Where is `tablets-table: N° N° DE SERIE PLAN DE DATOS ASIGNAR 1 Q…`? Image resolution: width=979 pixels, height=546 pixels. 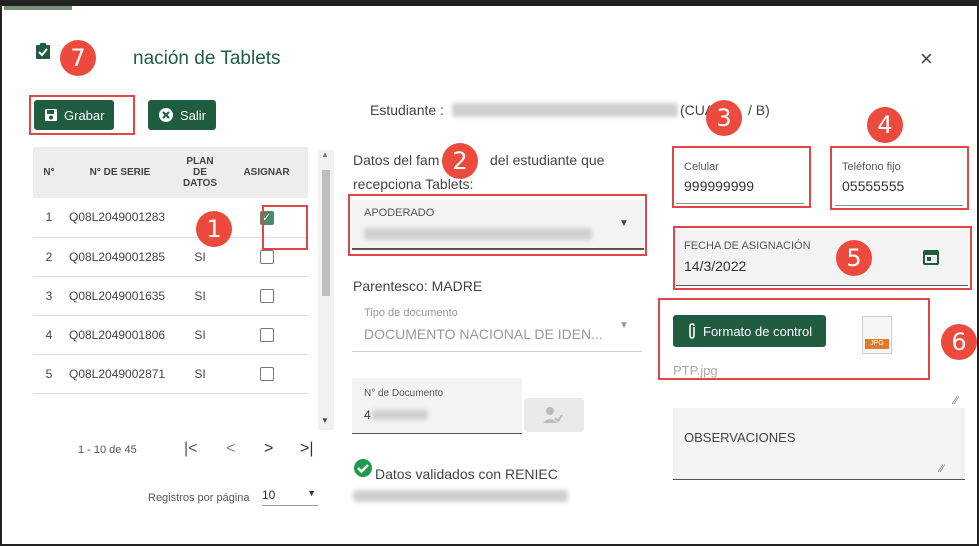
tablets-table: N° N° DE SERIE PLAN DE DATOS ASIGNAR 1 Q… is located at coordinates (170, 270).